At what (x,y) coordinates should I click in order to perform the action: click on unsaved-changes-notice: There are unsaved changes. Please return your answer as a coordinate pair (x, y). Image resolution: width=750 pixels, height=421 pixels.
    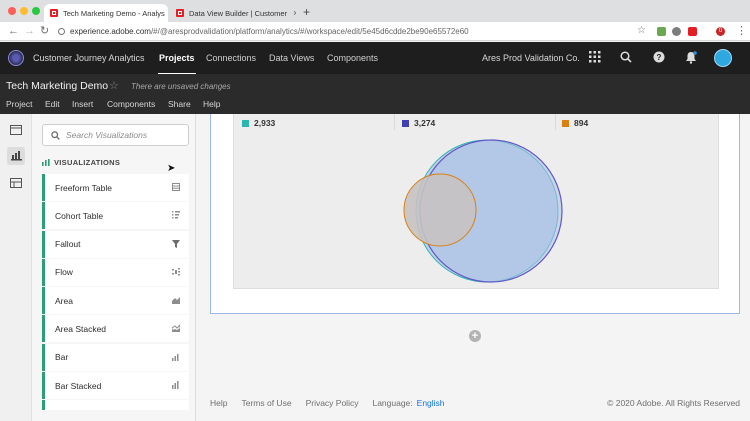
    Looking at the image, I should click on (181, 86).